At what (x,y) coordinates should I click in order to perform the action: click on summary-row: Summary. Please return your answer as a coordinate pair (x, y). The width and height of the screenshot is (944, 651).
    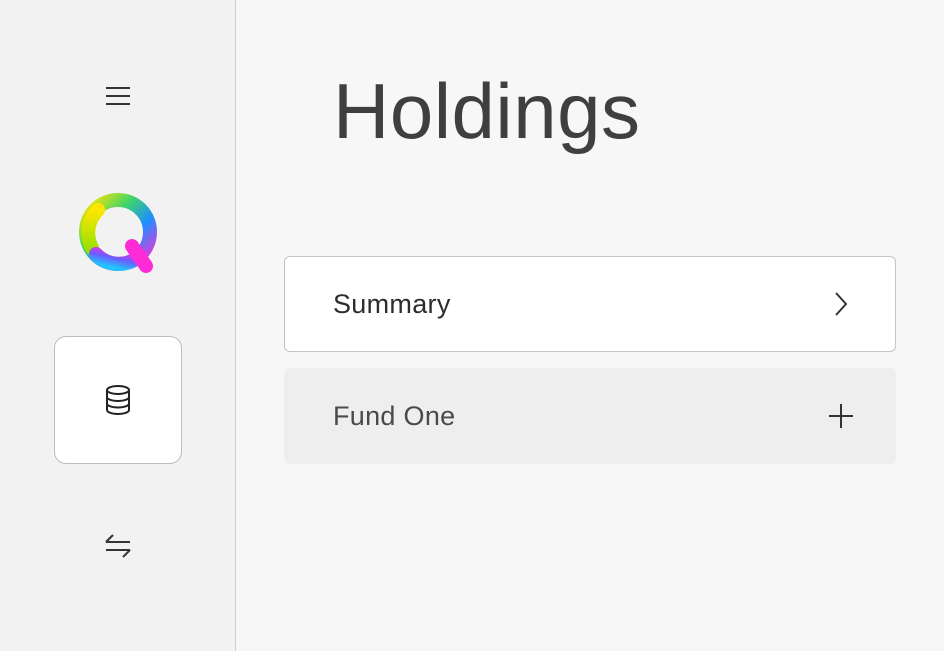
    Looking at the image, I should click on (590, 304).